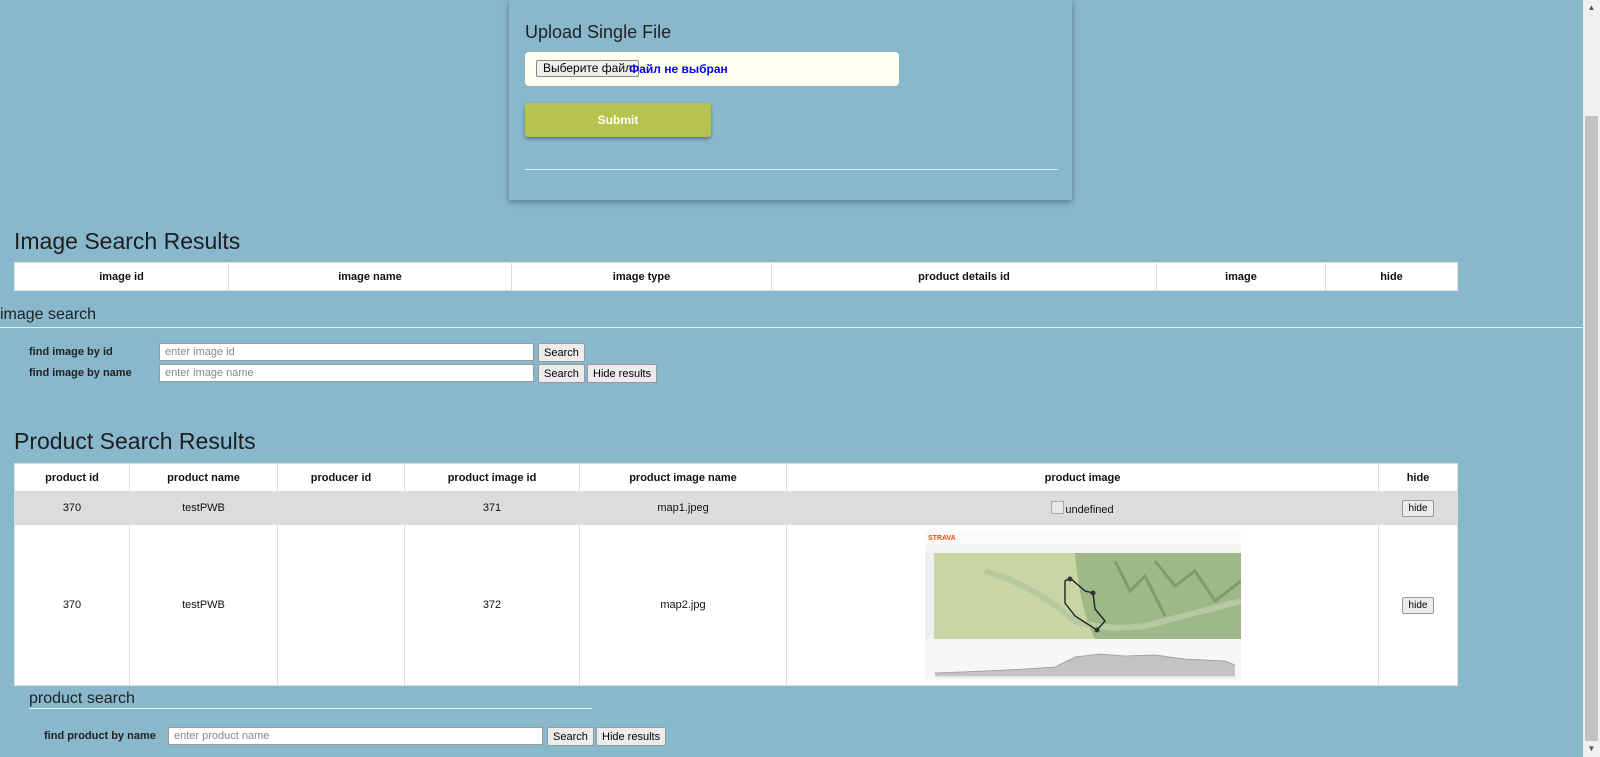 This screenshot has width=1600, height=757. Describe the element at coordinates (964, 276) in the screenshot. I see `column-header-product-details-id: product details id` at that location.